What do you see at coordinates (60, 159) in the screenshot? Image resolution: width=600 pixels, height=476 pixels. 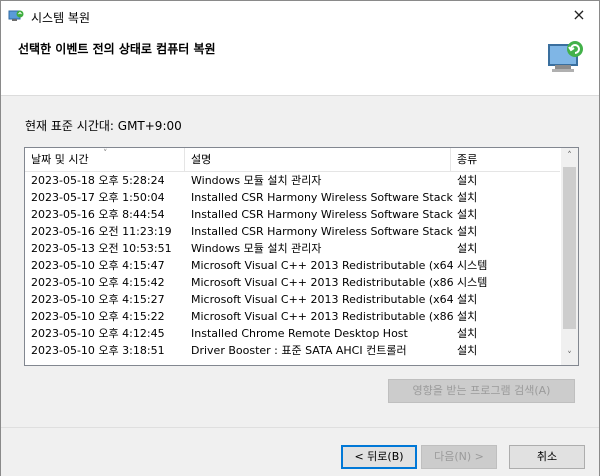 I see `column-header-label: 날짜 및 시간` at bounding box center [60, 159].